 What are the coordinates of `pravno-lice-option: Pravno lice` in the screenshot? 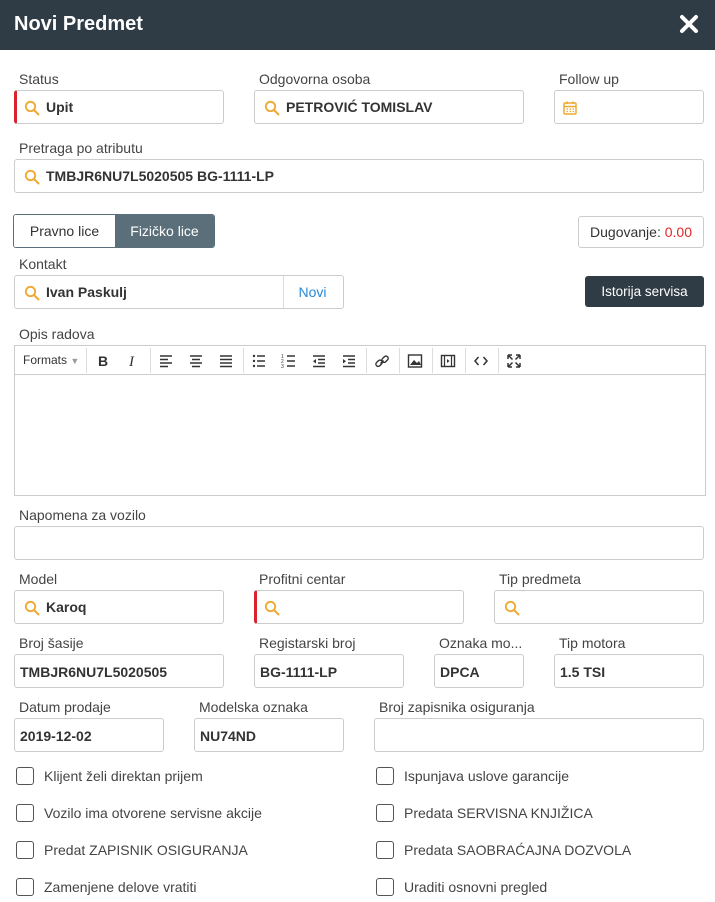 It's located at (64, 231).